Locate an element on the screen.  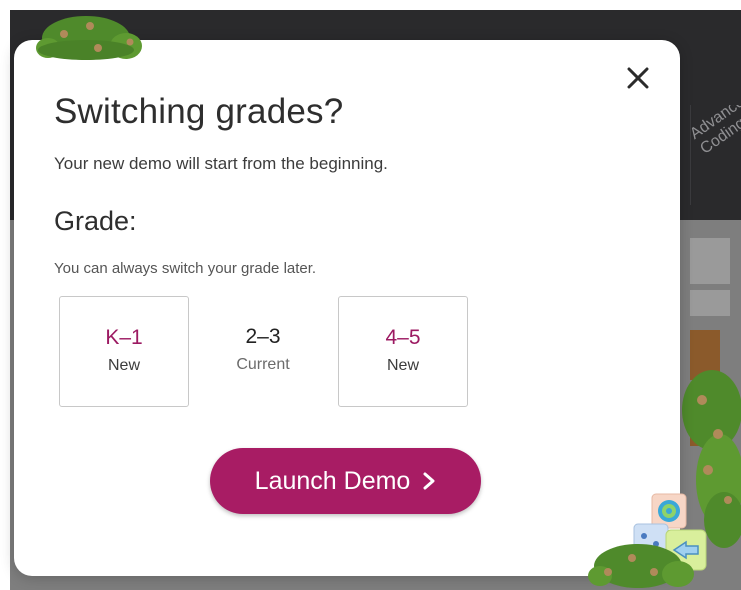
launch-demo-label: Launch Demo is located at coordinates (332, 480).